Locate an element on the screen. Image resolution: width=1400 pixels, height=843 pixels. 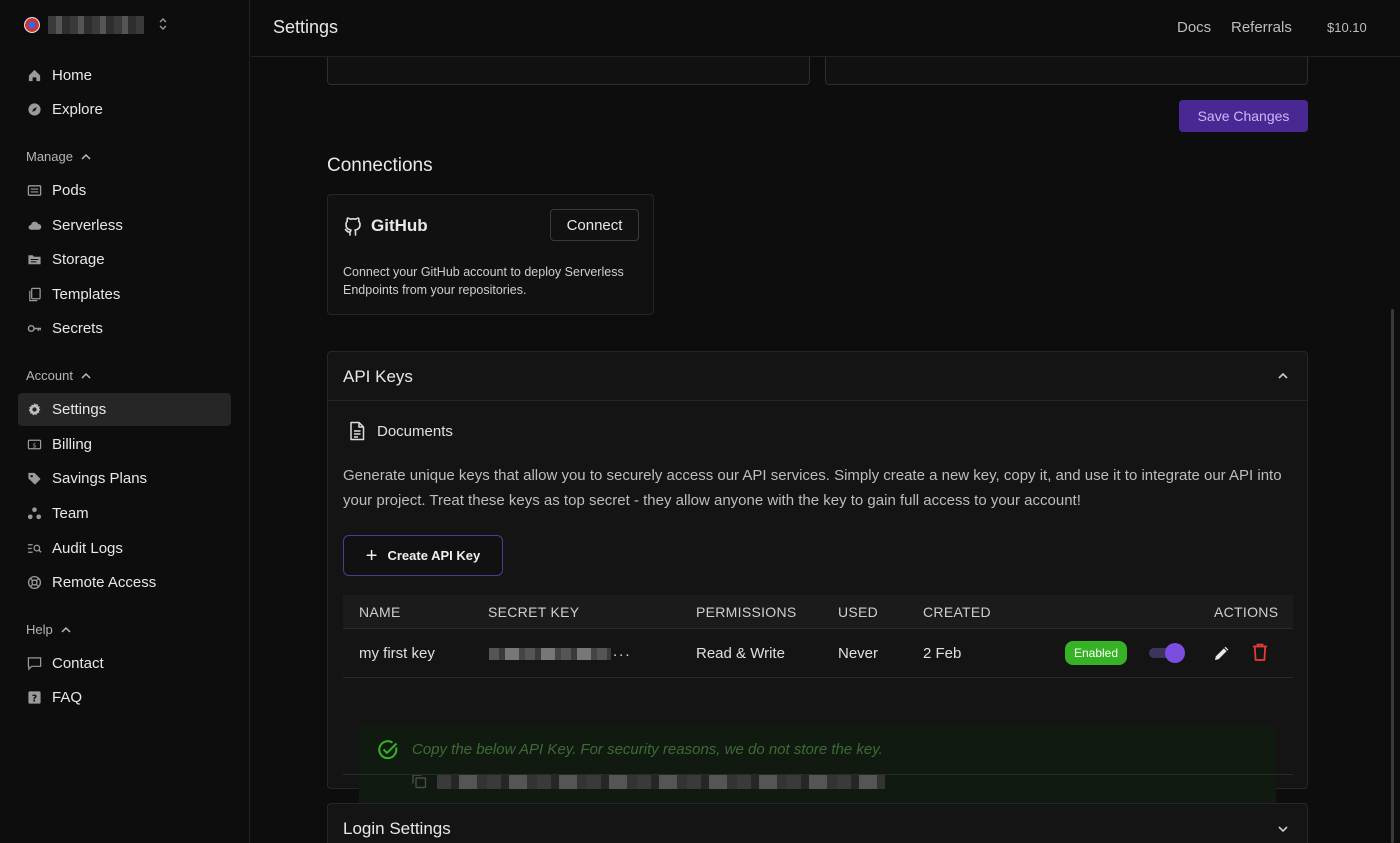
sidebar-item-remote-access: Remote Access is located at coordinates (124, 582).